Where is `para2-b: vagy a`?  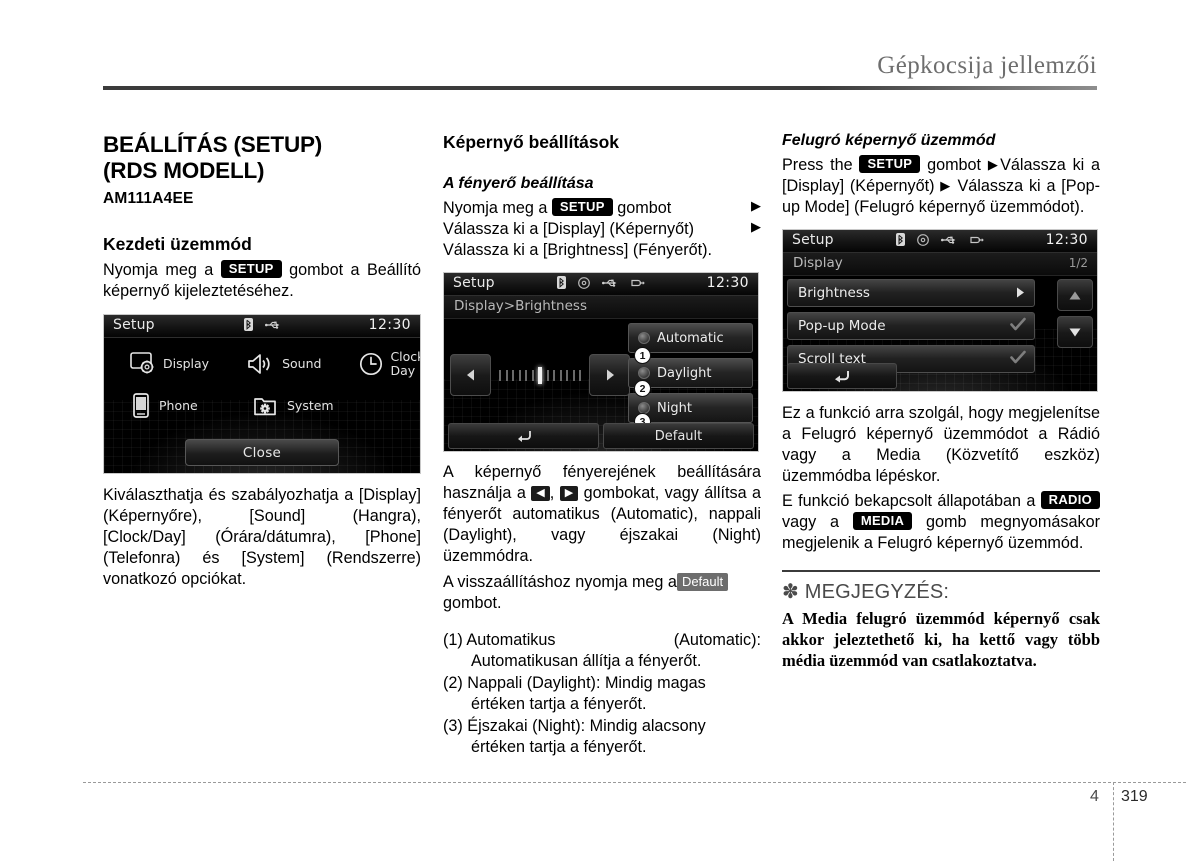
para2-b: vagy a is located at coordinates (811, 522).